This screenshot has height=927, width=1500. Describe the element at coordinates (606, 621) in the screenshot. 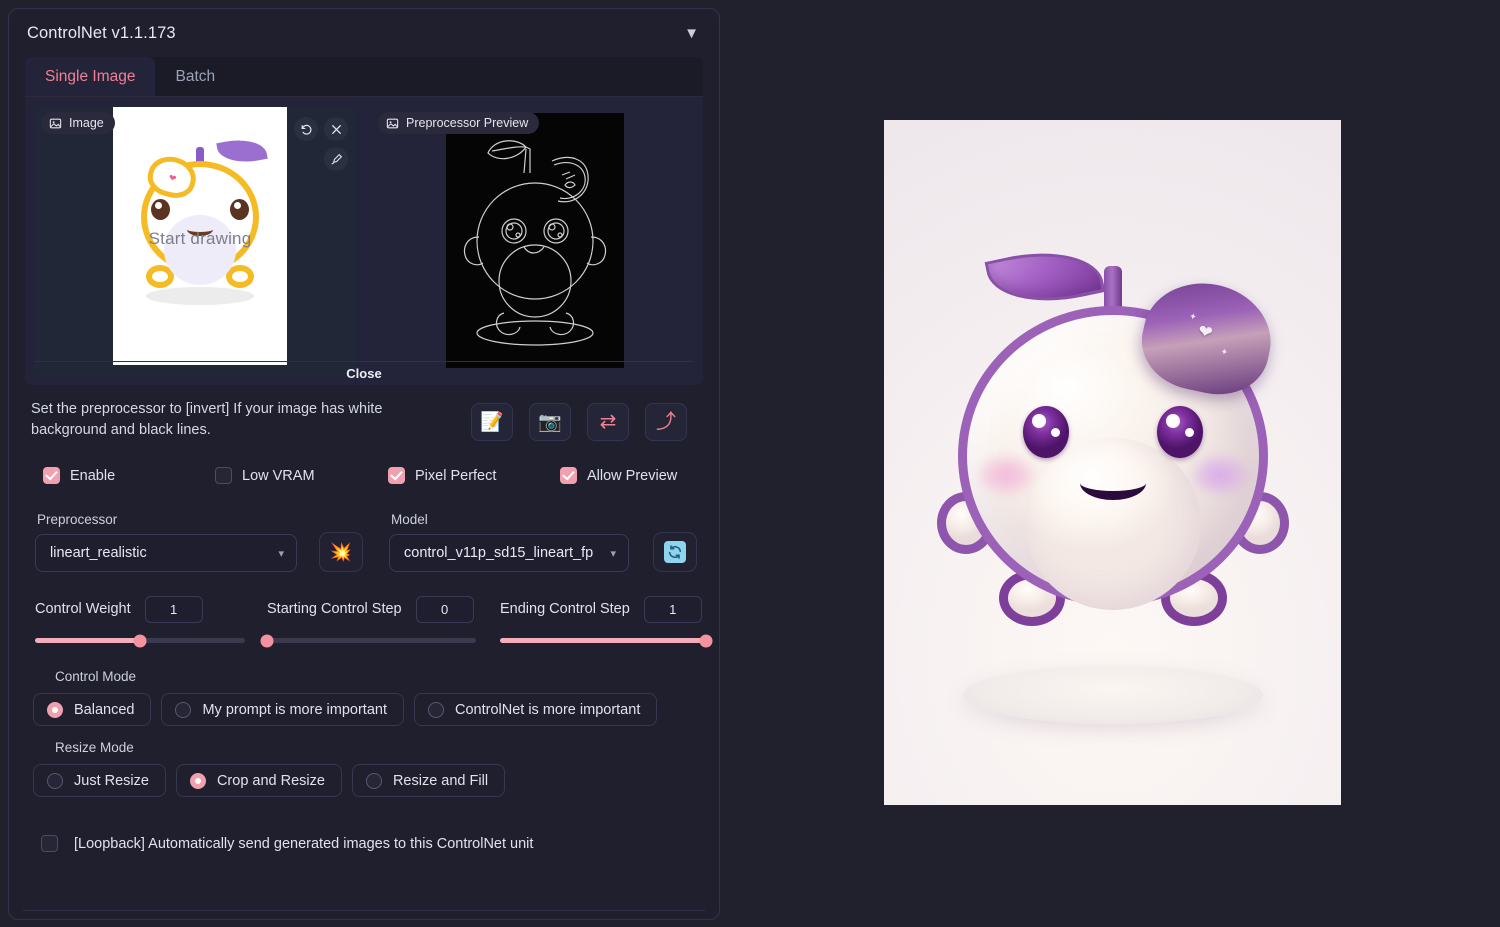

I see `slider-ending-control-step: Ending Control Step 1` at that location.